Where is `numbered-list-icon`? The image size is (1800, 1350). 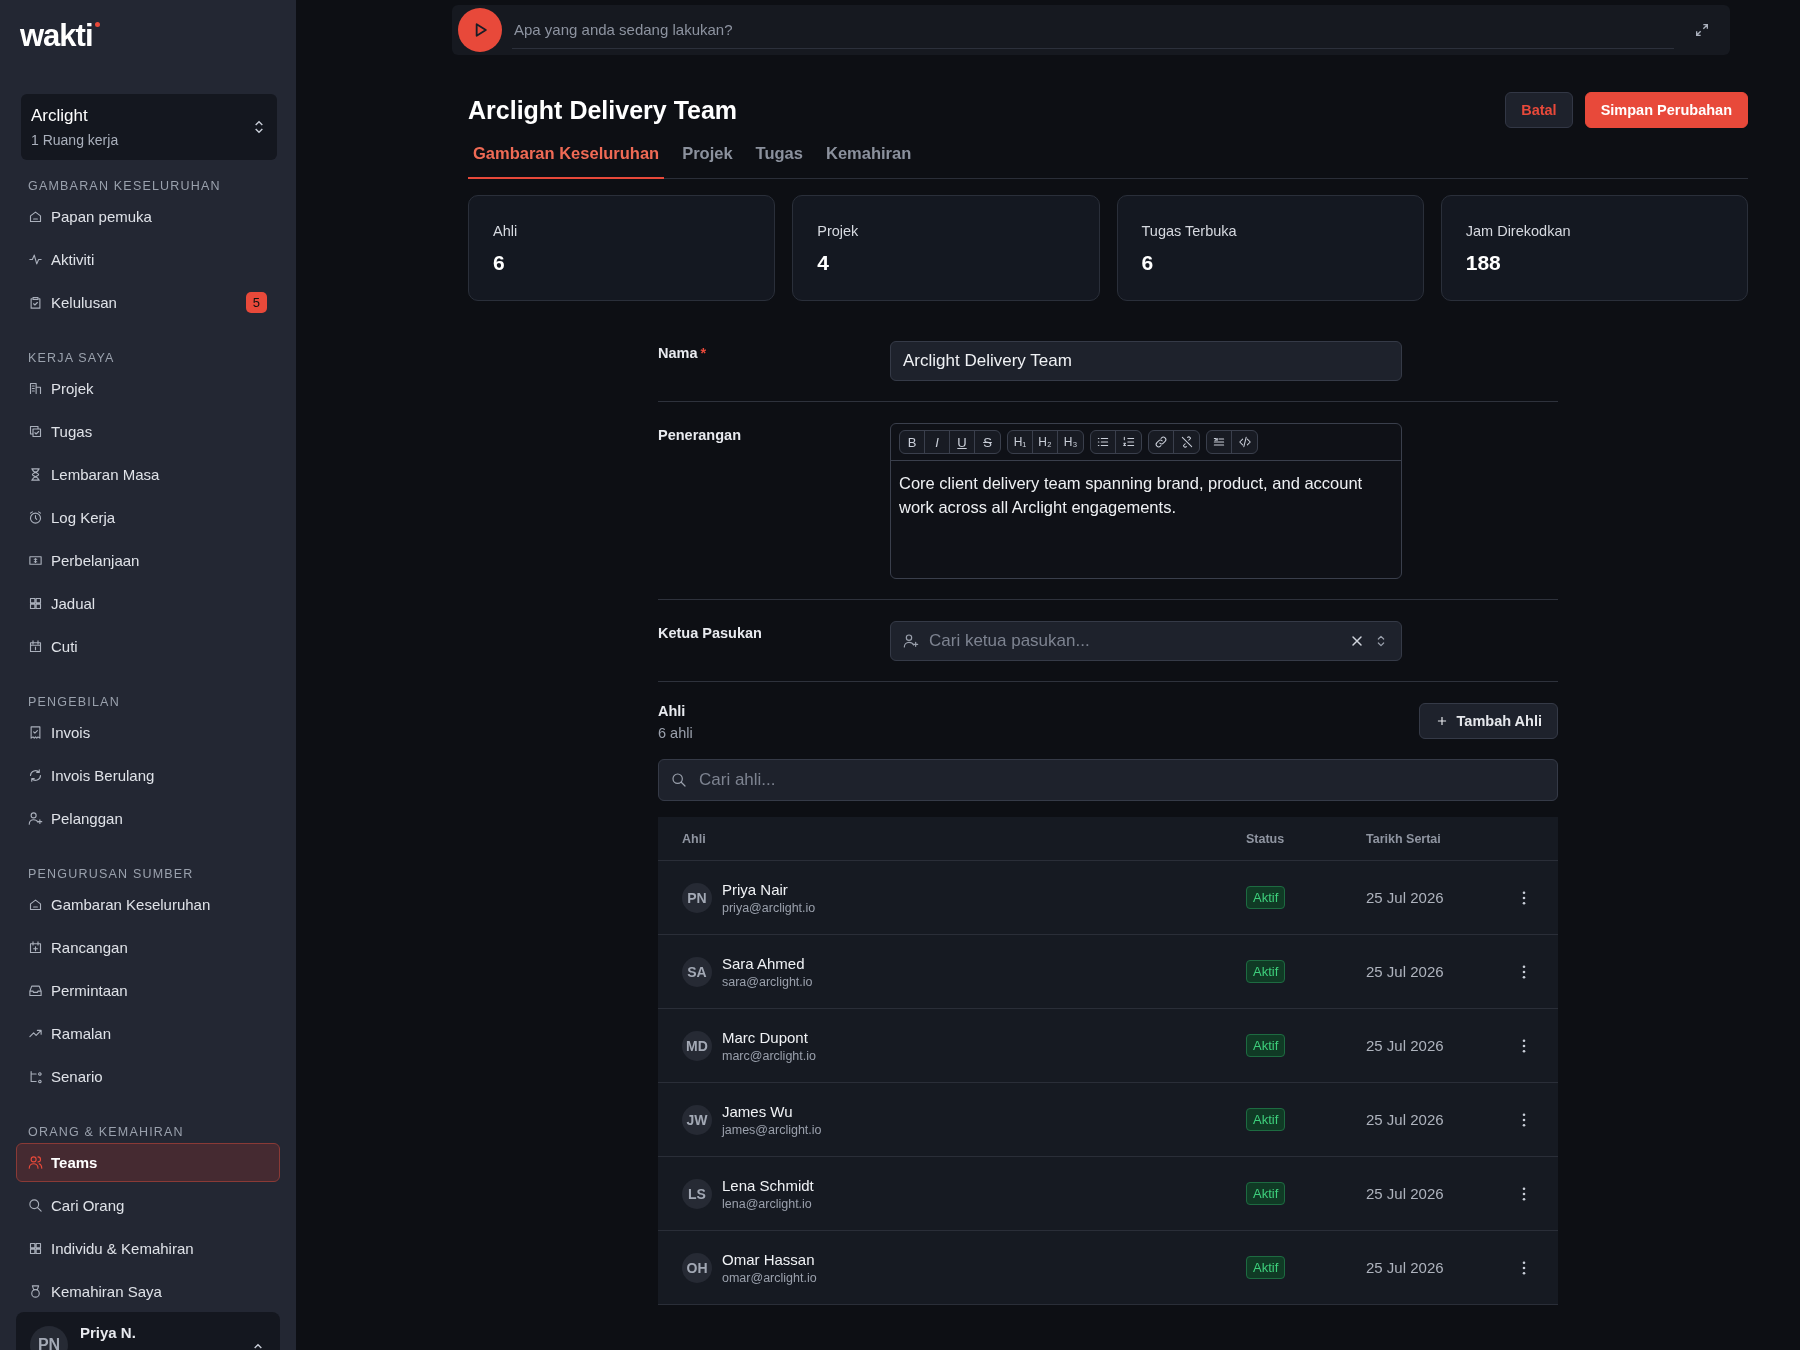
numbered-list-icon is located at coordinates (1128, 442).